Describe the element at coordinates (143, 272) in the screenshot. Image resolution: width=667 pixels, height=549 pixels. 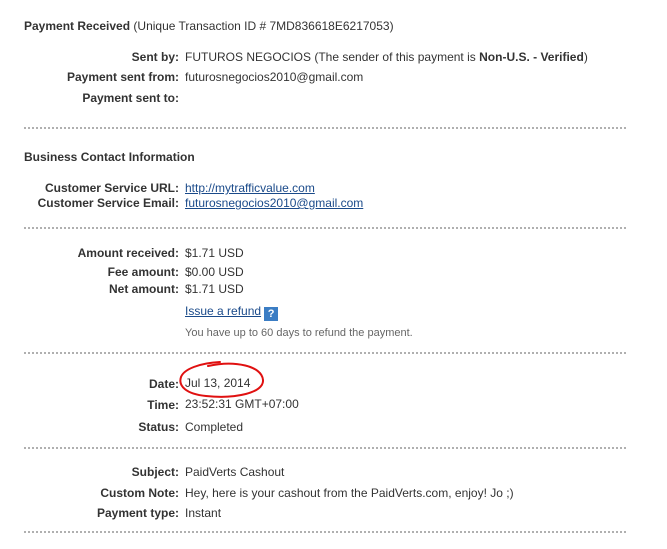
I see `fee-amount-label: Fee amount:` at that location.